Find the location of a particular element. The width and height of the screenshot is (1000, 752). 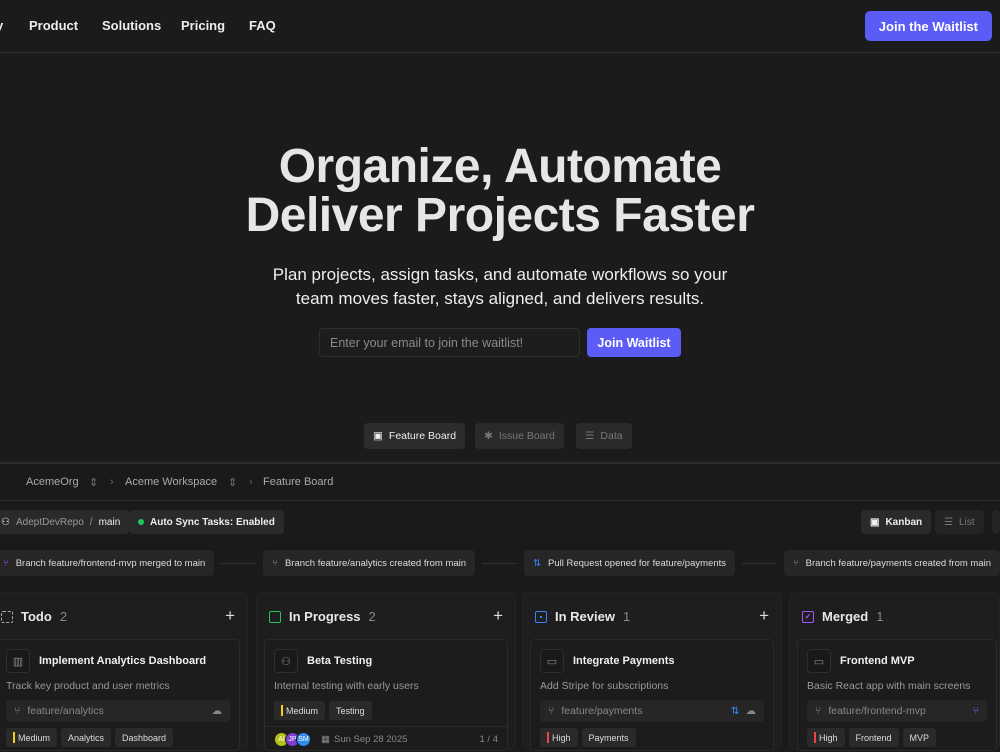

subtask-progress: 1 / 4 is located at coordinates (489, 739).